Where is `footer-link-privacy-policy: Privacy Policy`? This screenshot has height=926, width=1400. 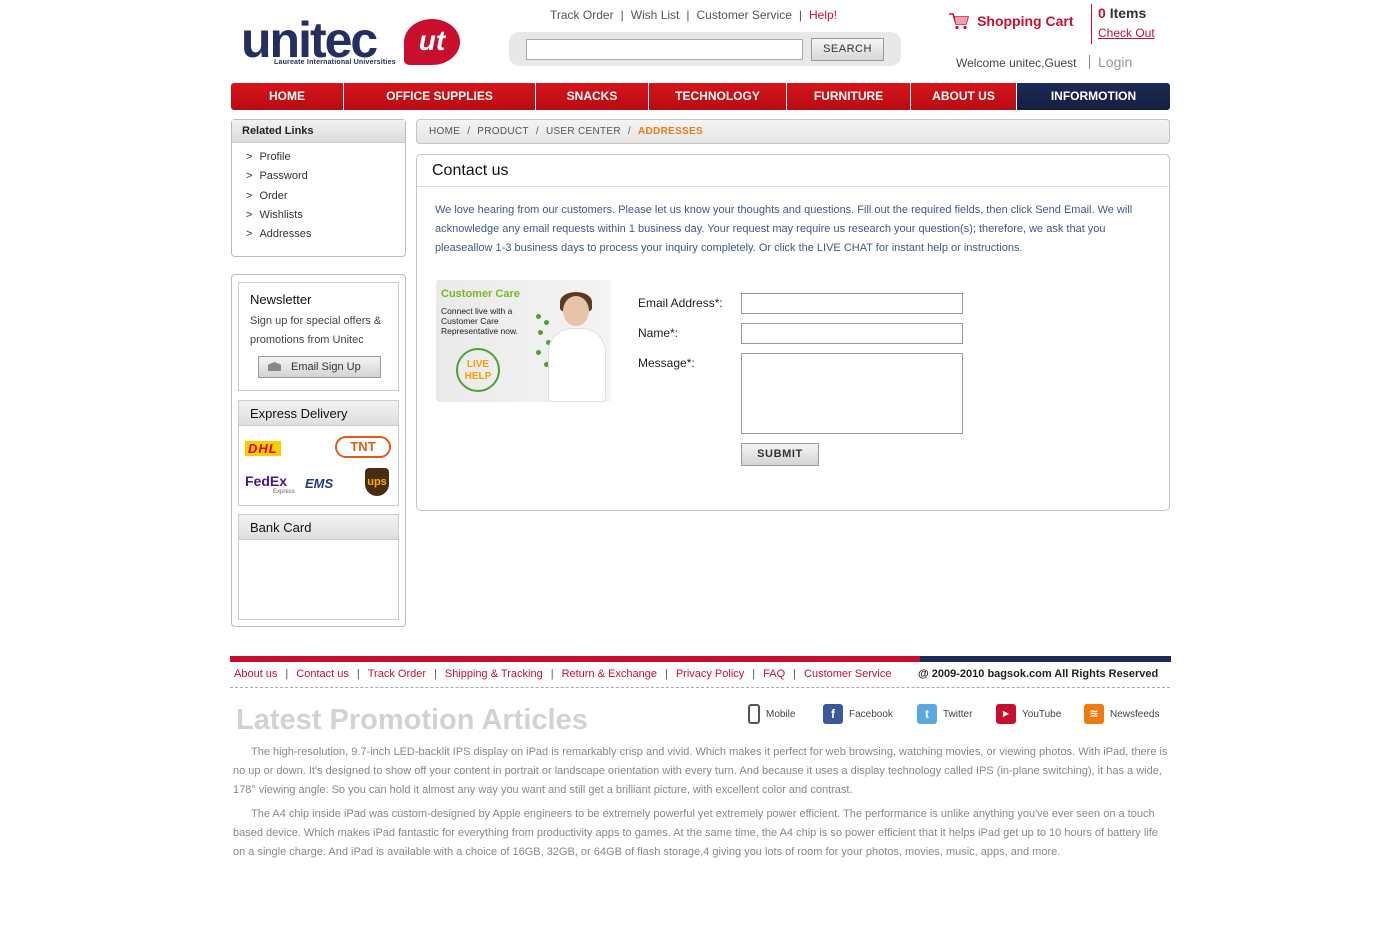
footer-link-privacy-policy: Privacy Policy is located at coordinates (710, 674).